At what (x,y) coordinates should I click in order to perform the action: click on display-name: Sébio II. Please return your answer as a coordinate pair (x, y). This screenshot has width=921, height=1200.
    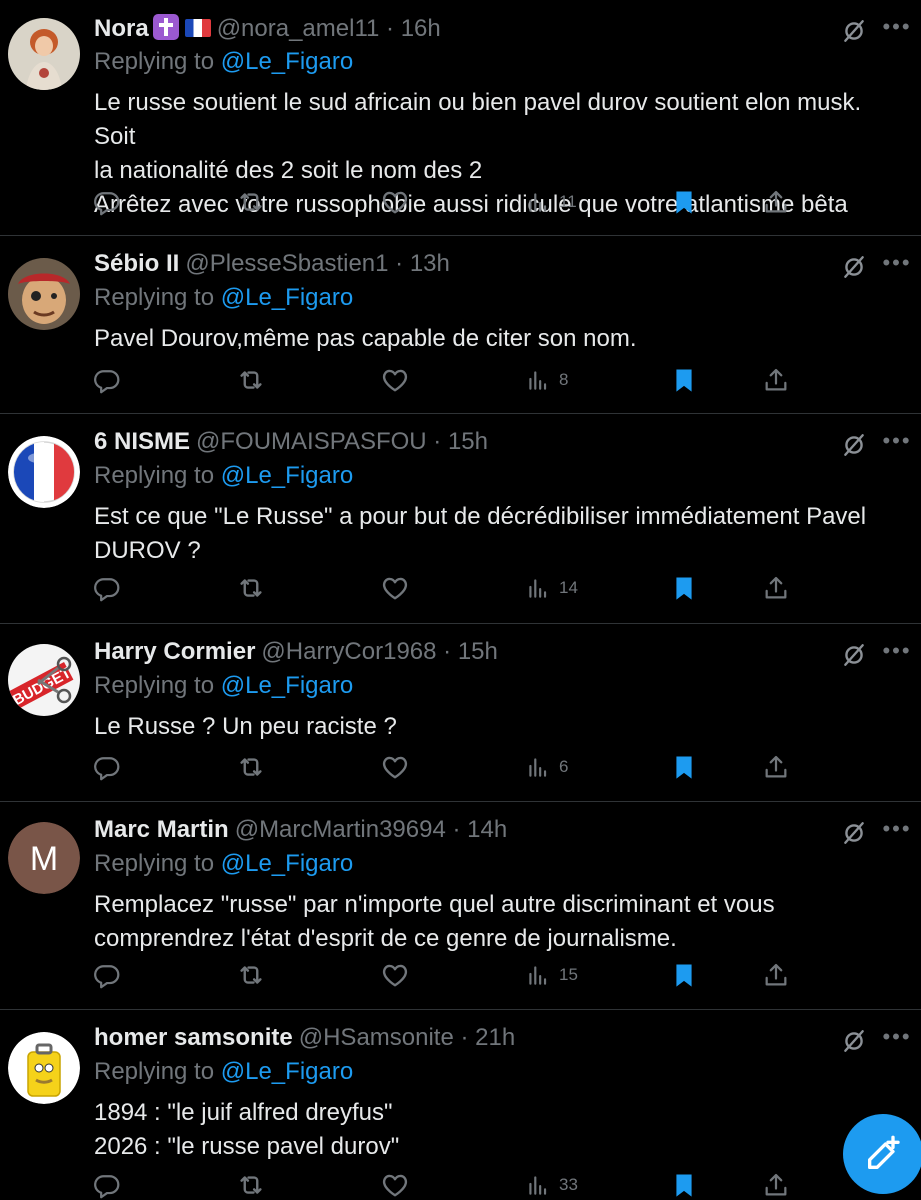
    Looking at the image, I should click on (136, 263).